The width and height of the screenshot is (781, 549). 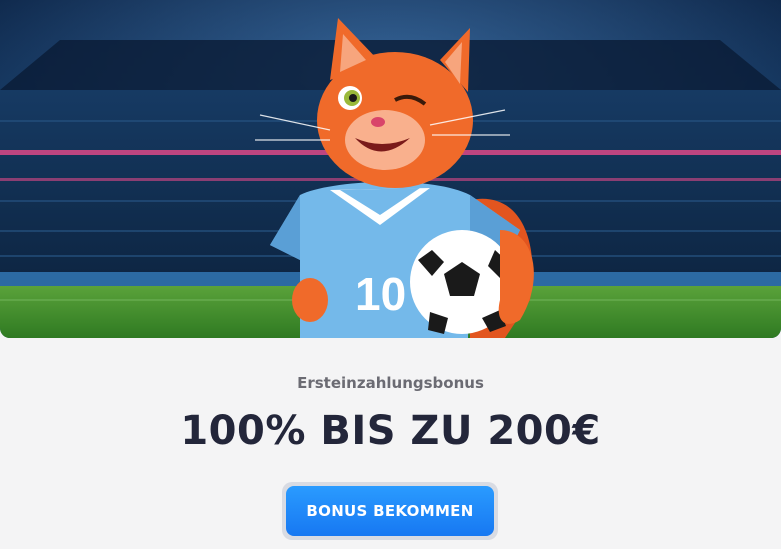 I want to click on jersey-number: 10, so click(x=380, y=294).